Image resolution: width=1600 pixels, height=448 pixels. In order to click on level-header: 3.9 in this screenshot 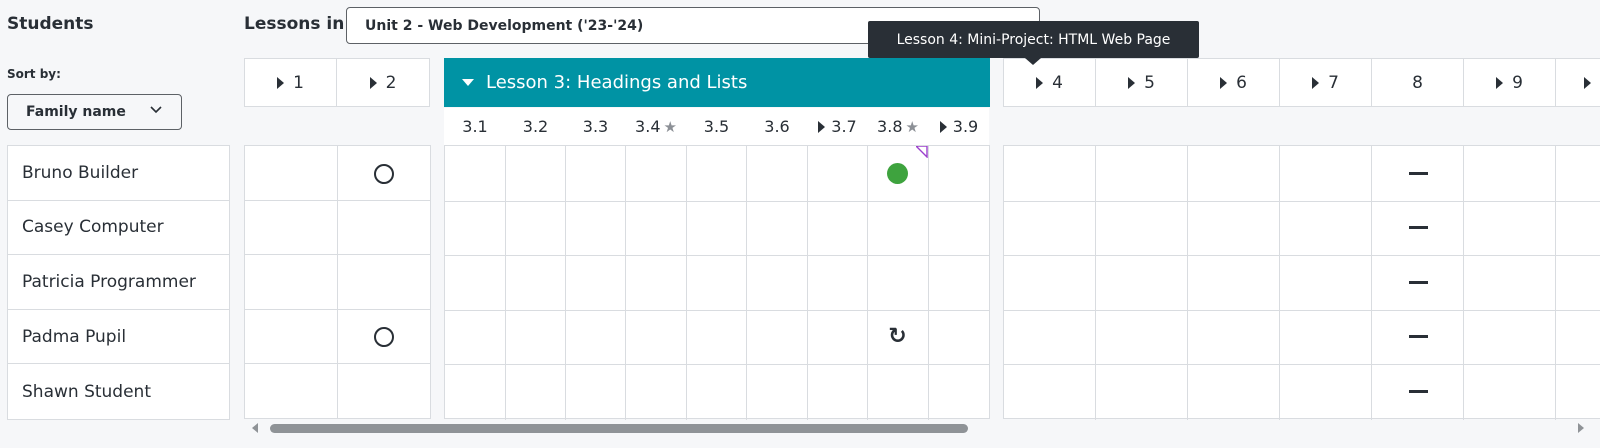, I will do `click(958, 126)`.